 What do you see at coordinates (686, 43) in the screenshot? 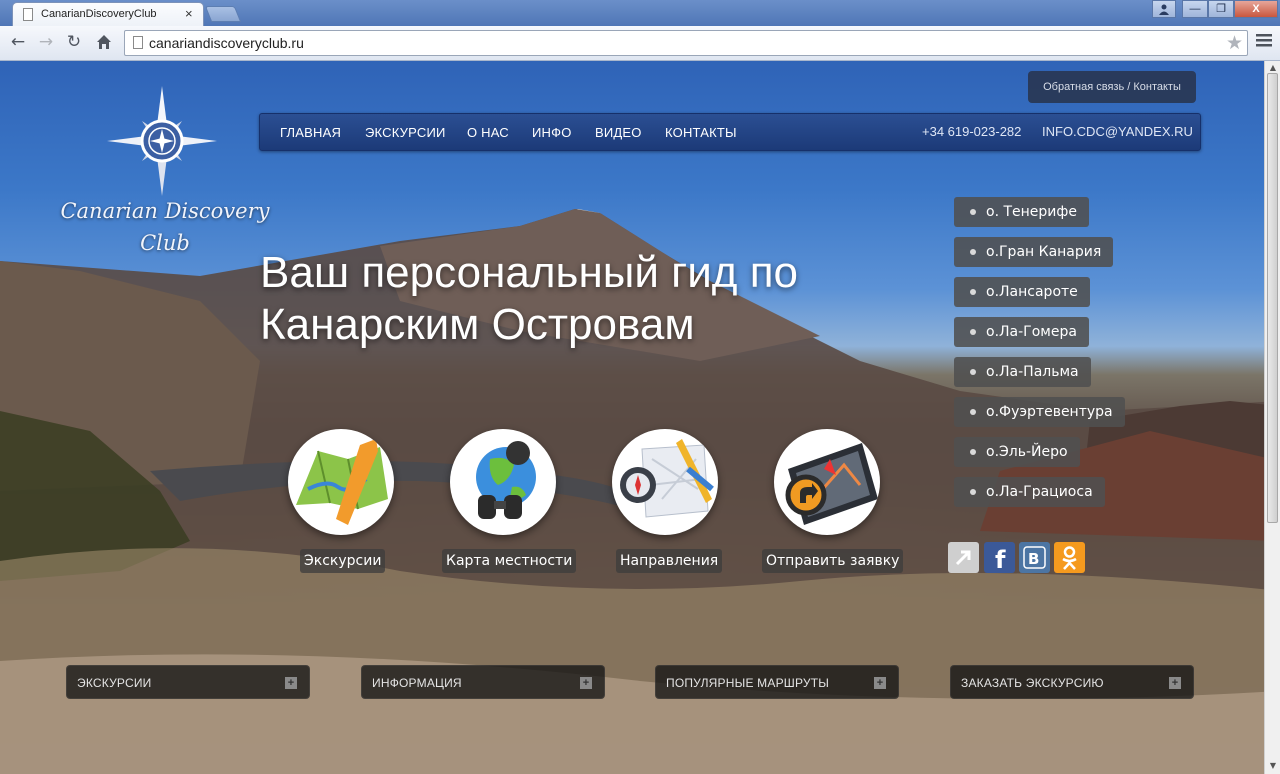
I see `address-bar: canariandiscoveryclub.ru ★` at bounding box center [686, 43].